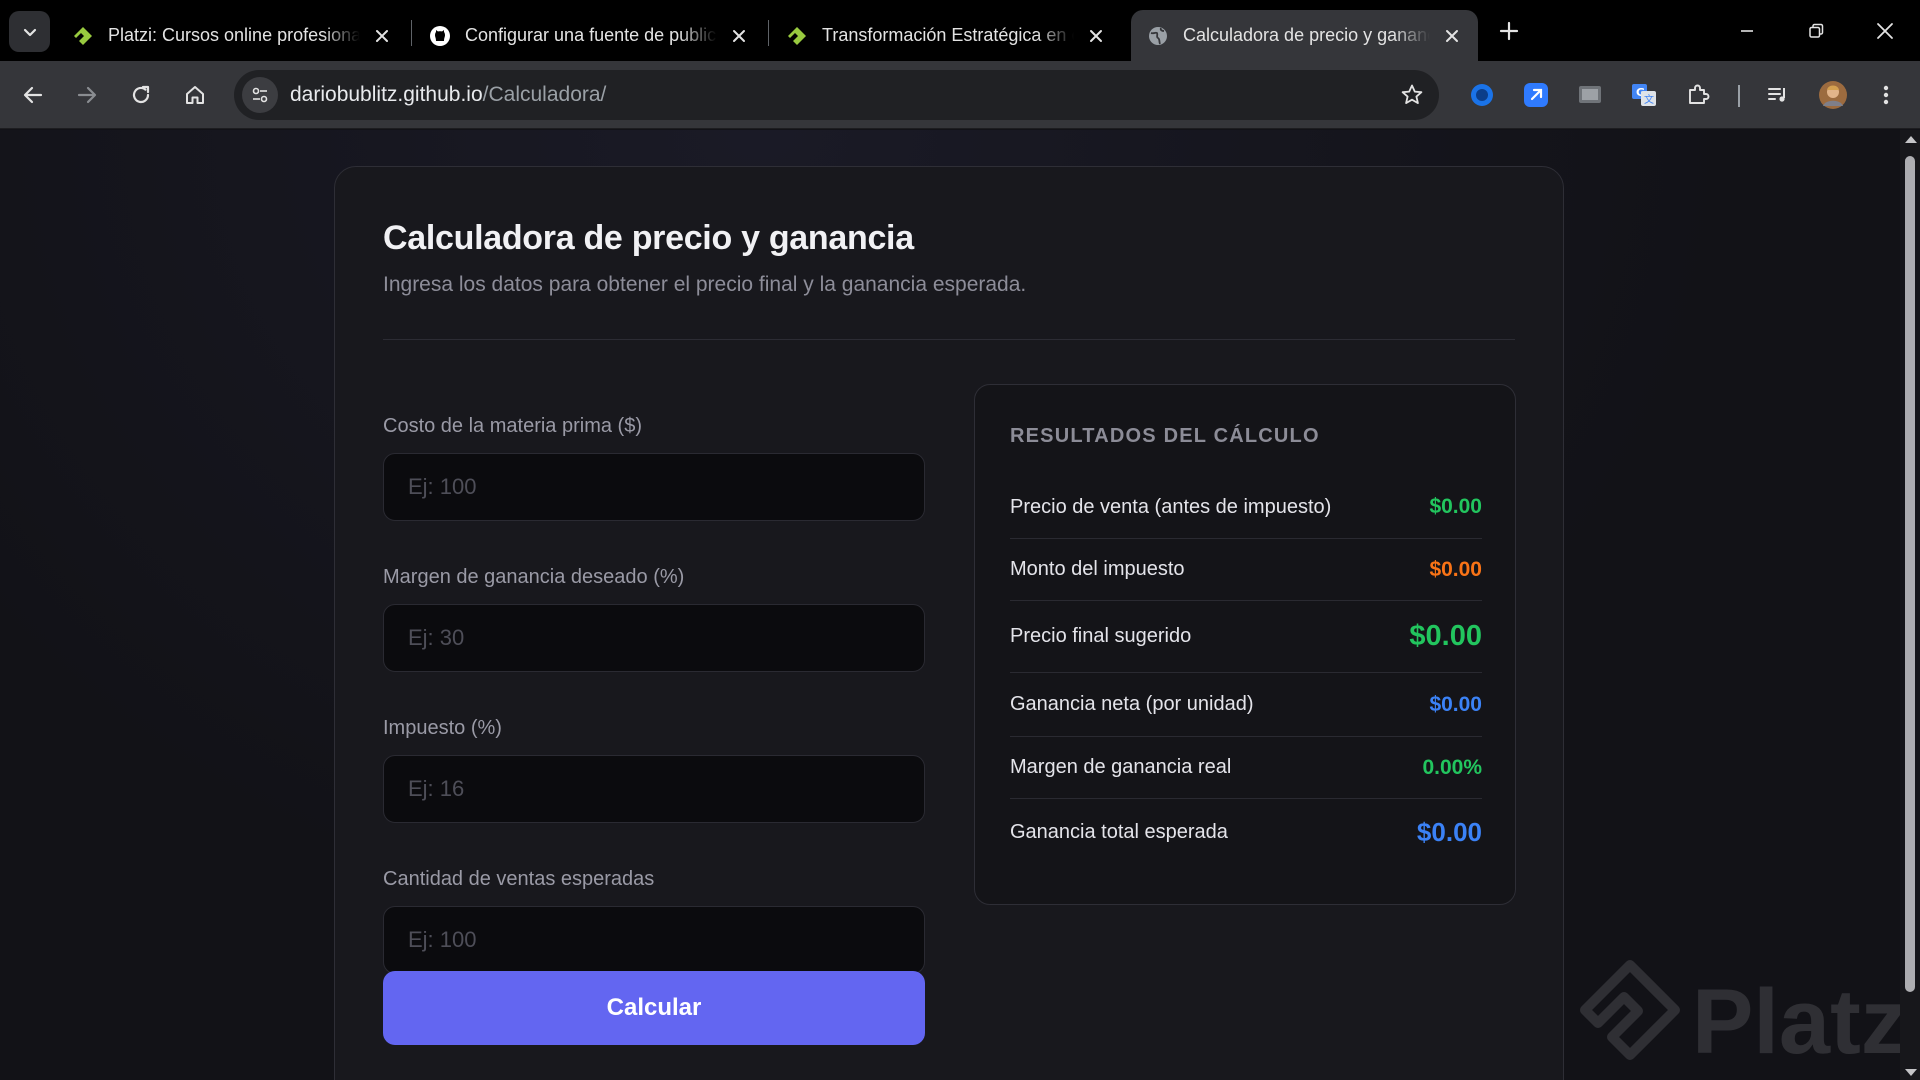 The height and width of the screenshot is (1080, 1920). What do you see at coordinates (654, 940) in the screenshot?
I see `cantidad-ventas-input` at bounding box center [654, 940].